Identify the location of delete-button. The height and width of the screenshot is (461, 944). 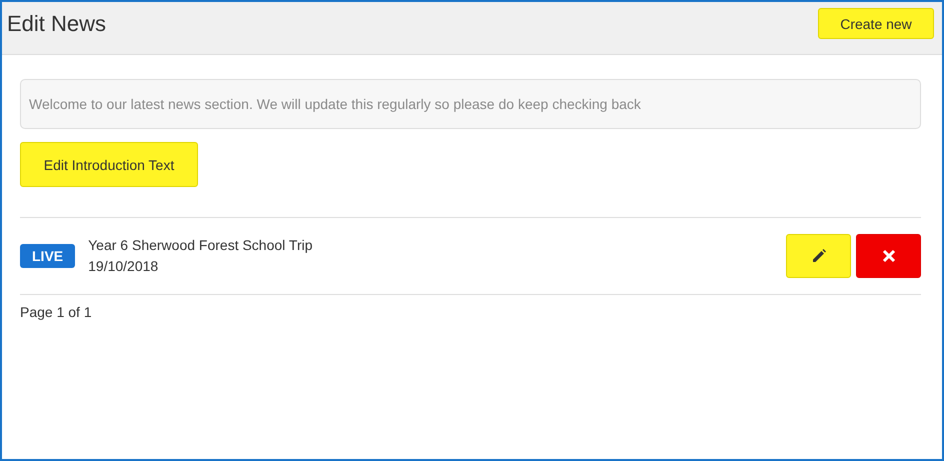
(888, 256).